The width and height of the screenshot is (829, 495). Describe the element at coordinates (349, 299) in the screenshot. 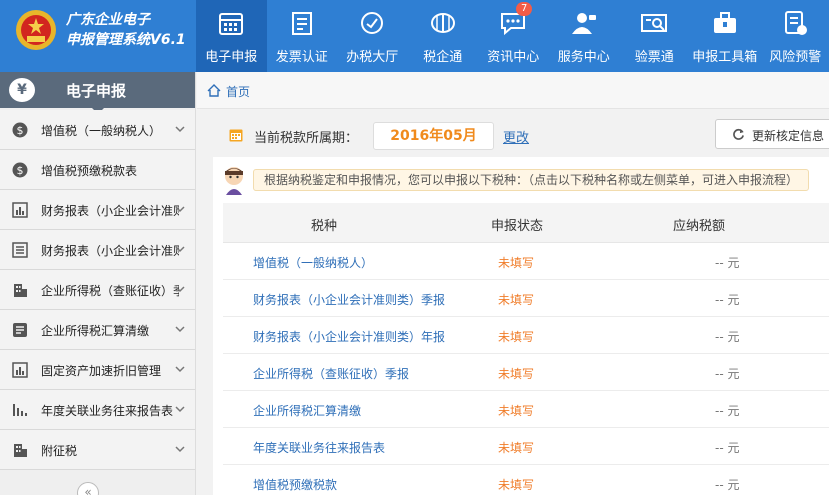

I see `tax-name-link: 财务报表（小企业会计准则类）季报` at that location.